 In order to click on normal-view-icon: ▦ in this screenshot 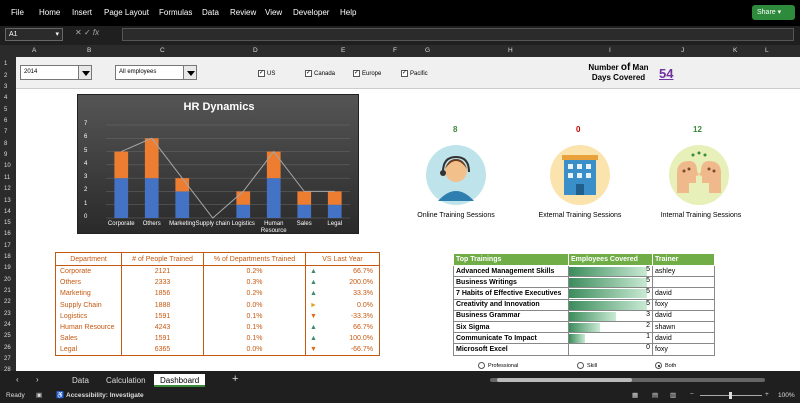, I will do `click(635, 395)`.